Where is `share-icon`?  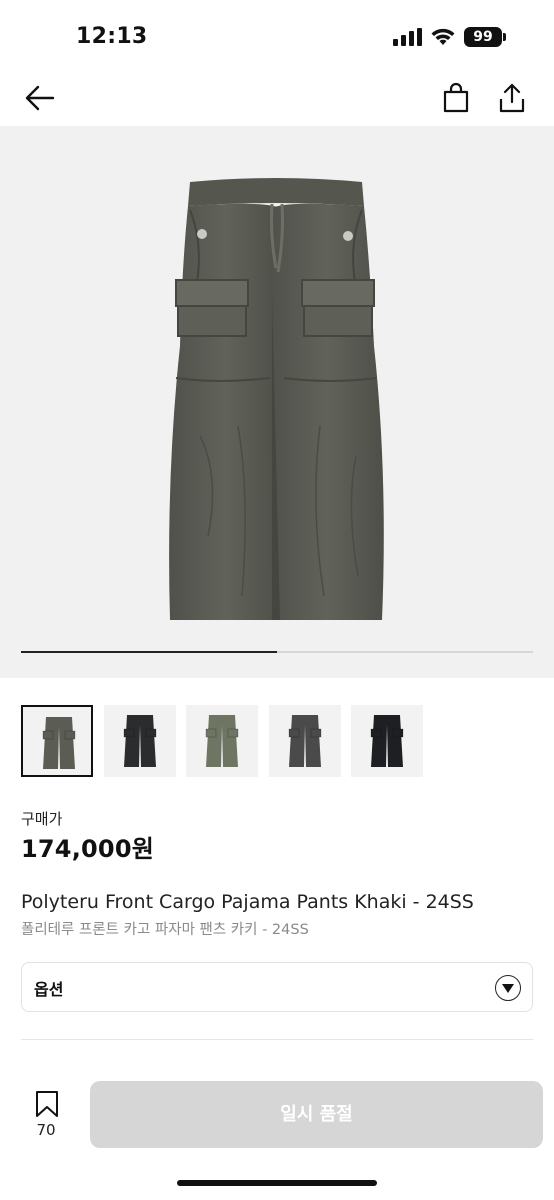 share-icon is located at coordinates (512, 98).